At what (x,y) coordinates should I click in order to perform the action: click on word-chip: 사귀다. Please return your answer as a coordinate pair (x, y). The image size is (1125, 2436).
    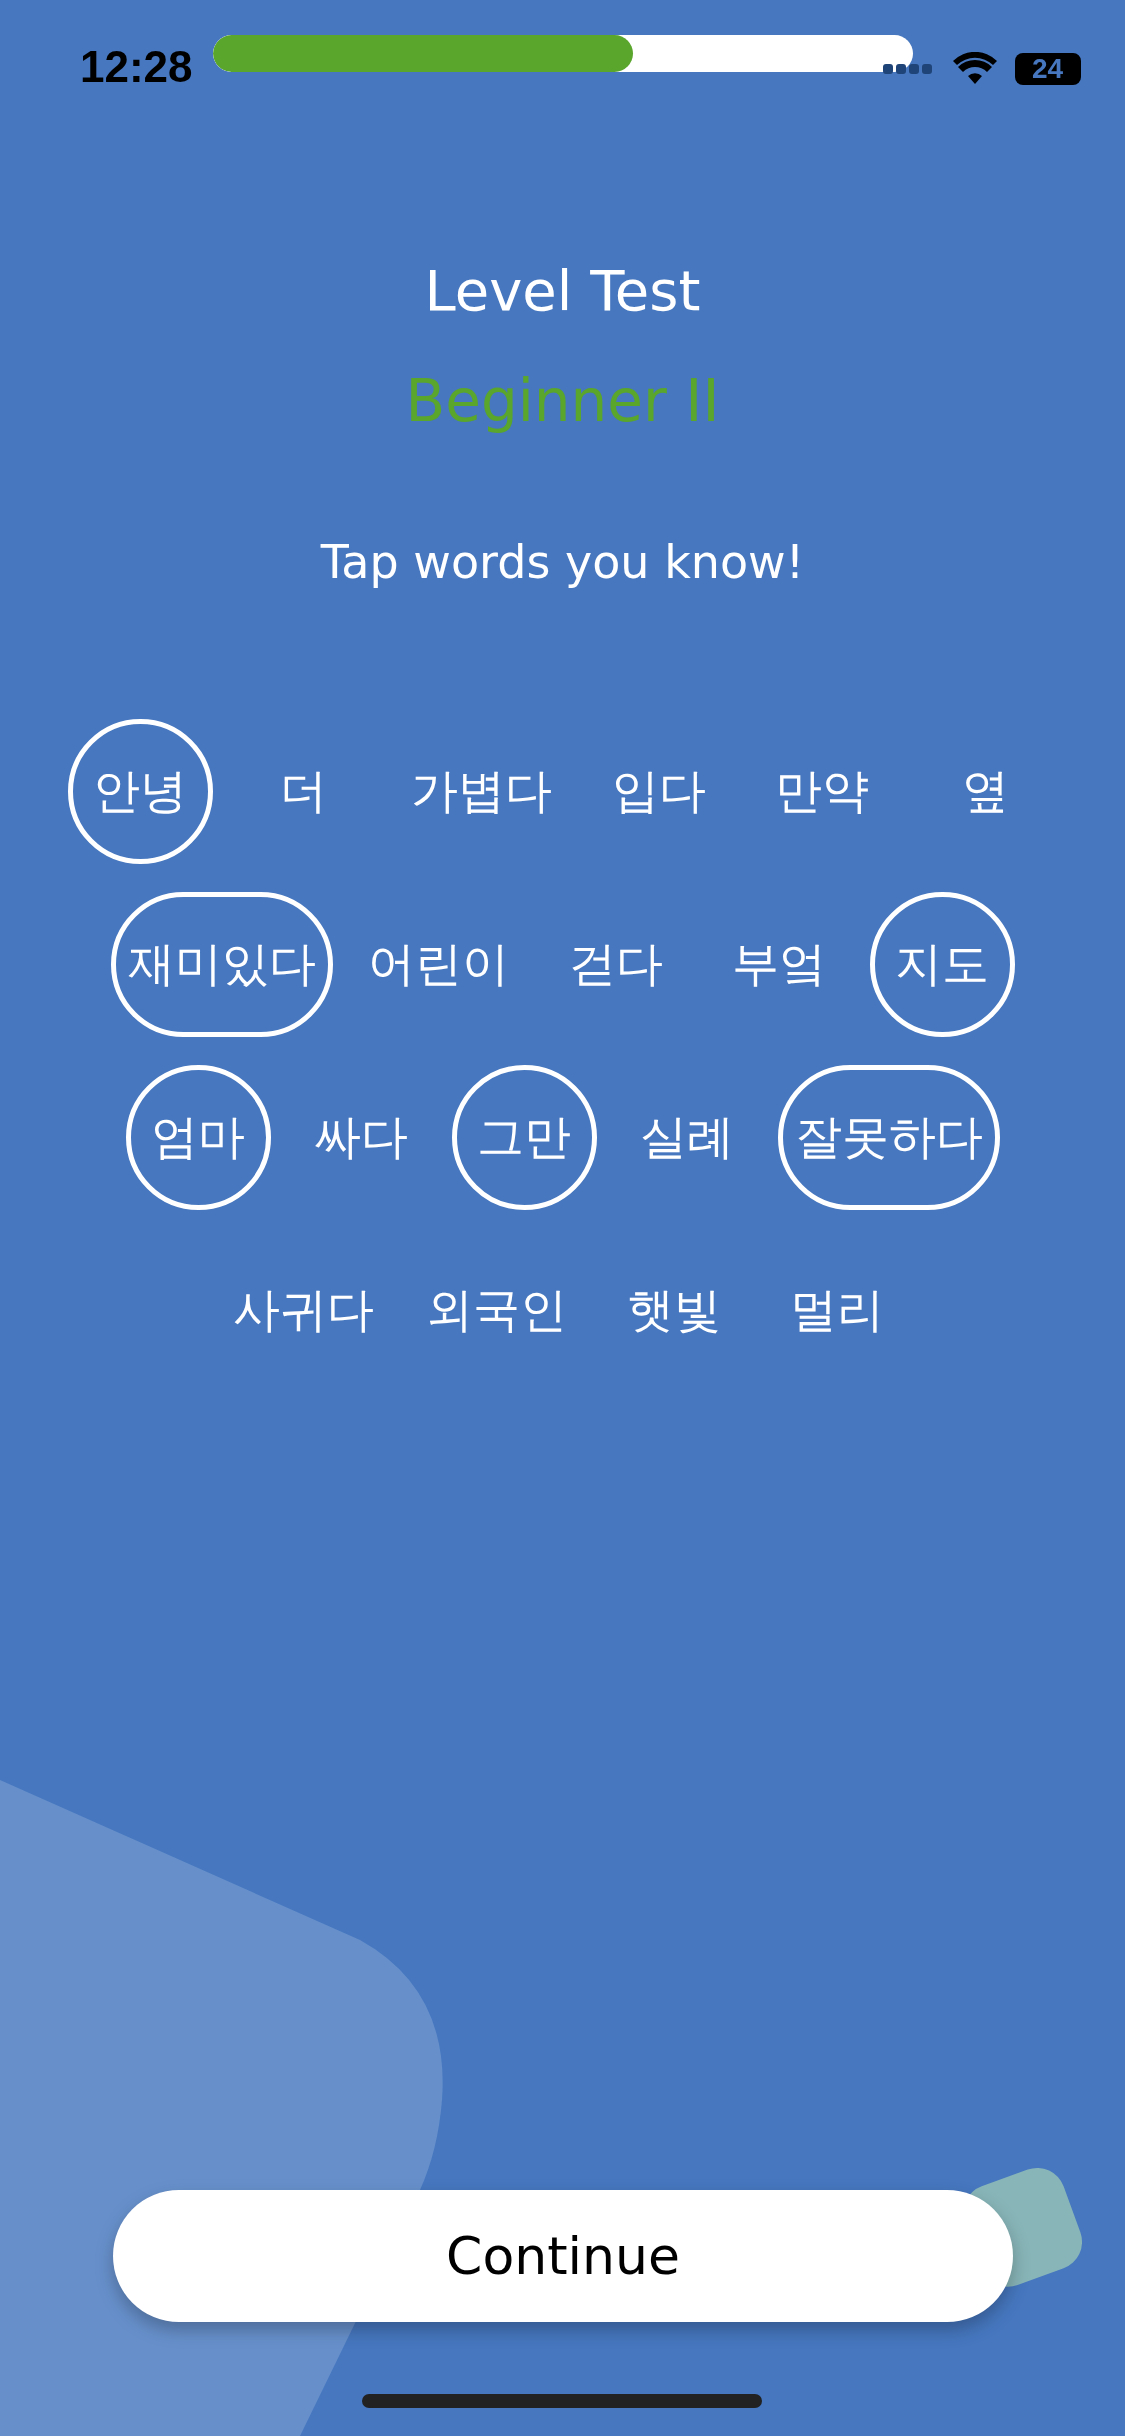
    Looking at the image, I should click on (303, 1310).